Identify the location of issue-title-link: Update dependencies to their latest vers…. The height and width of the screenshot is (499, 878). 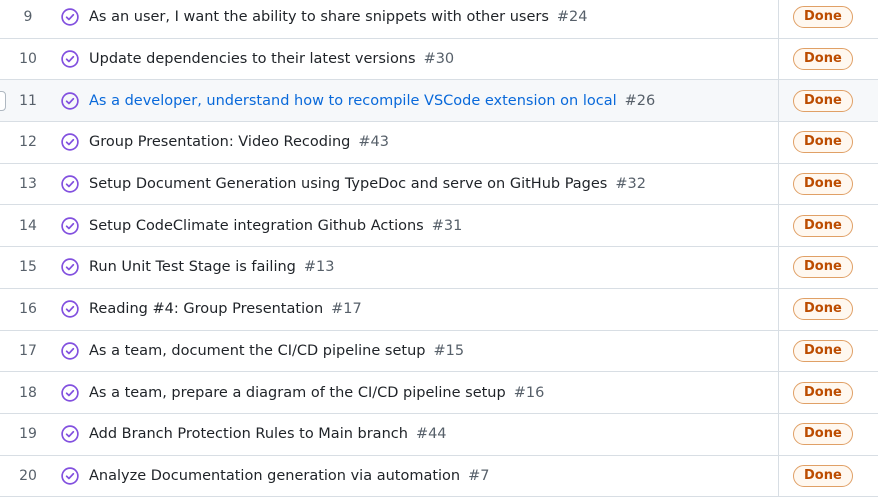
(252, 59).